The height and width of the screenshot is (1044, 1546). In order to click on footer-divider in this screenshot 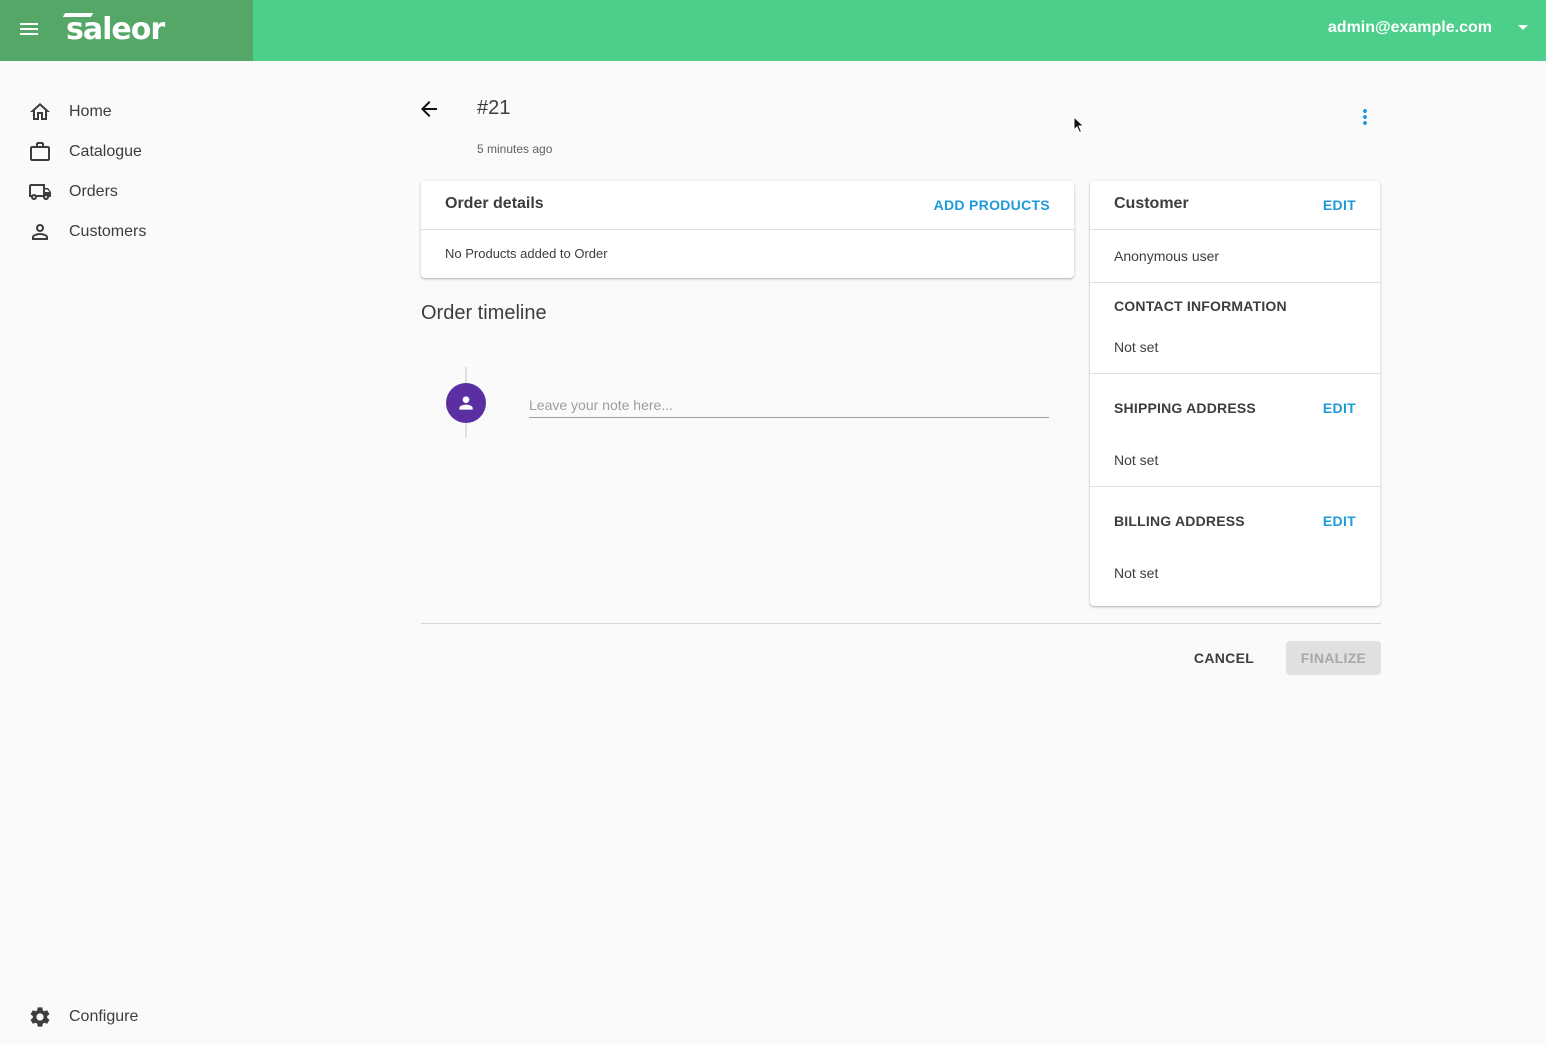, I will do `click(901, 623)`.